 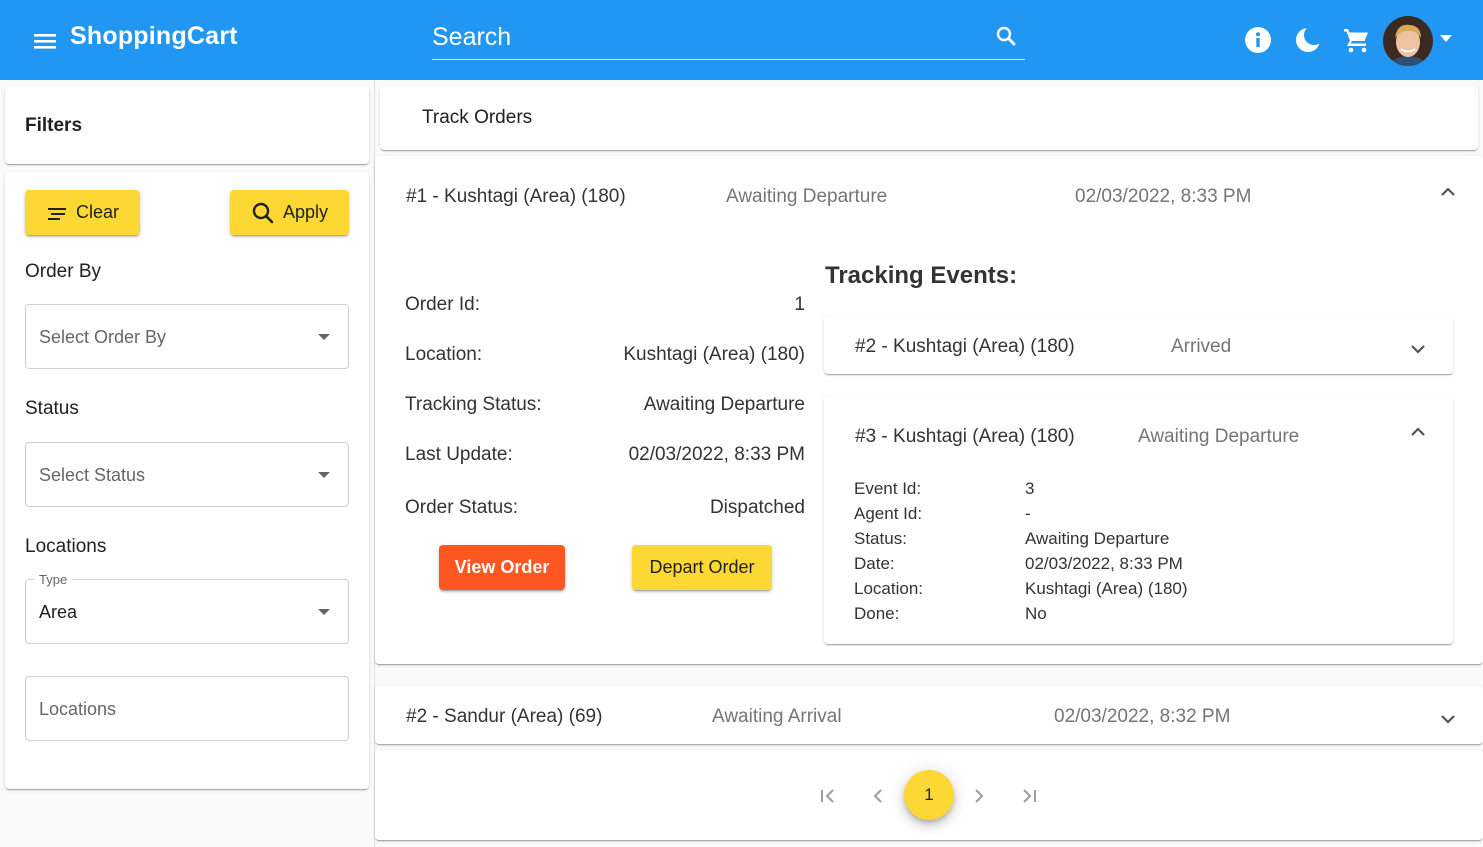 I want to click on agent-id-value: -, so click(x=1028, y=513).